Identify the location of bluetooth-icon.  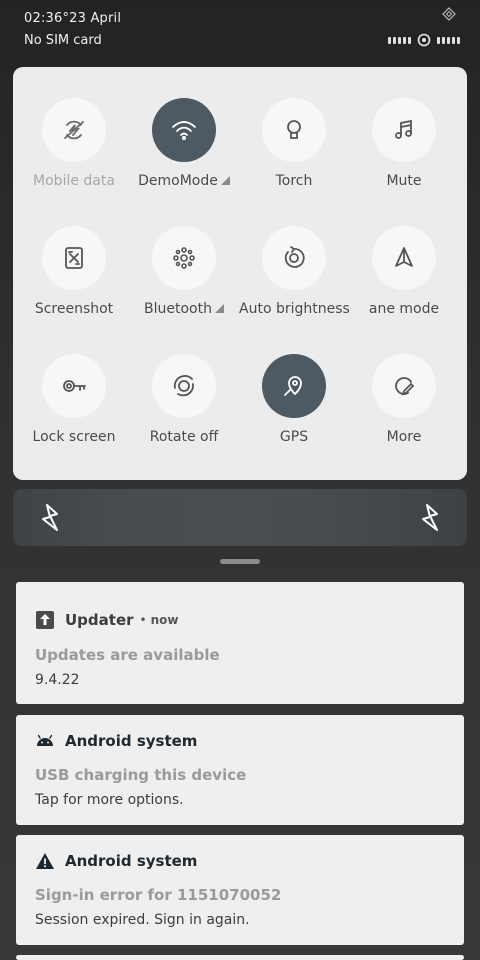
(184, 258).